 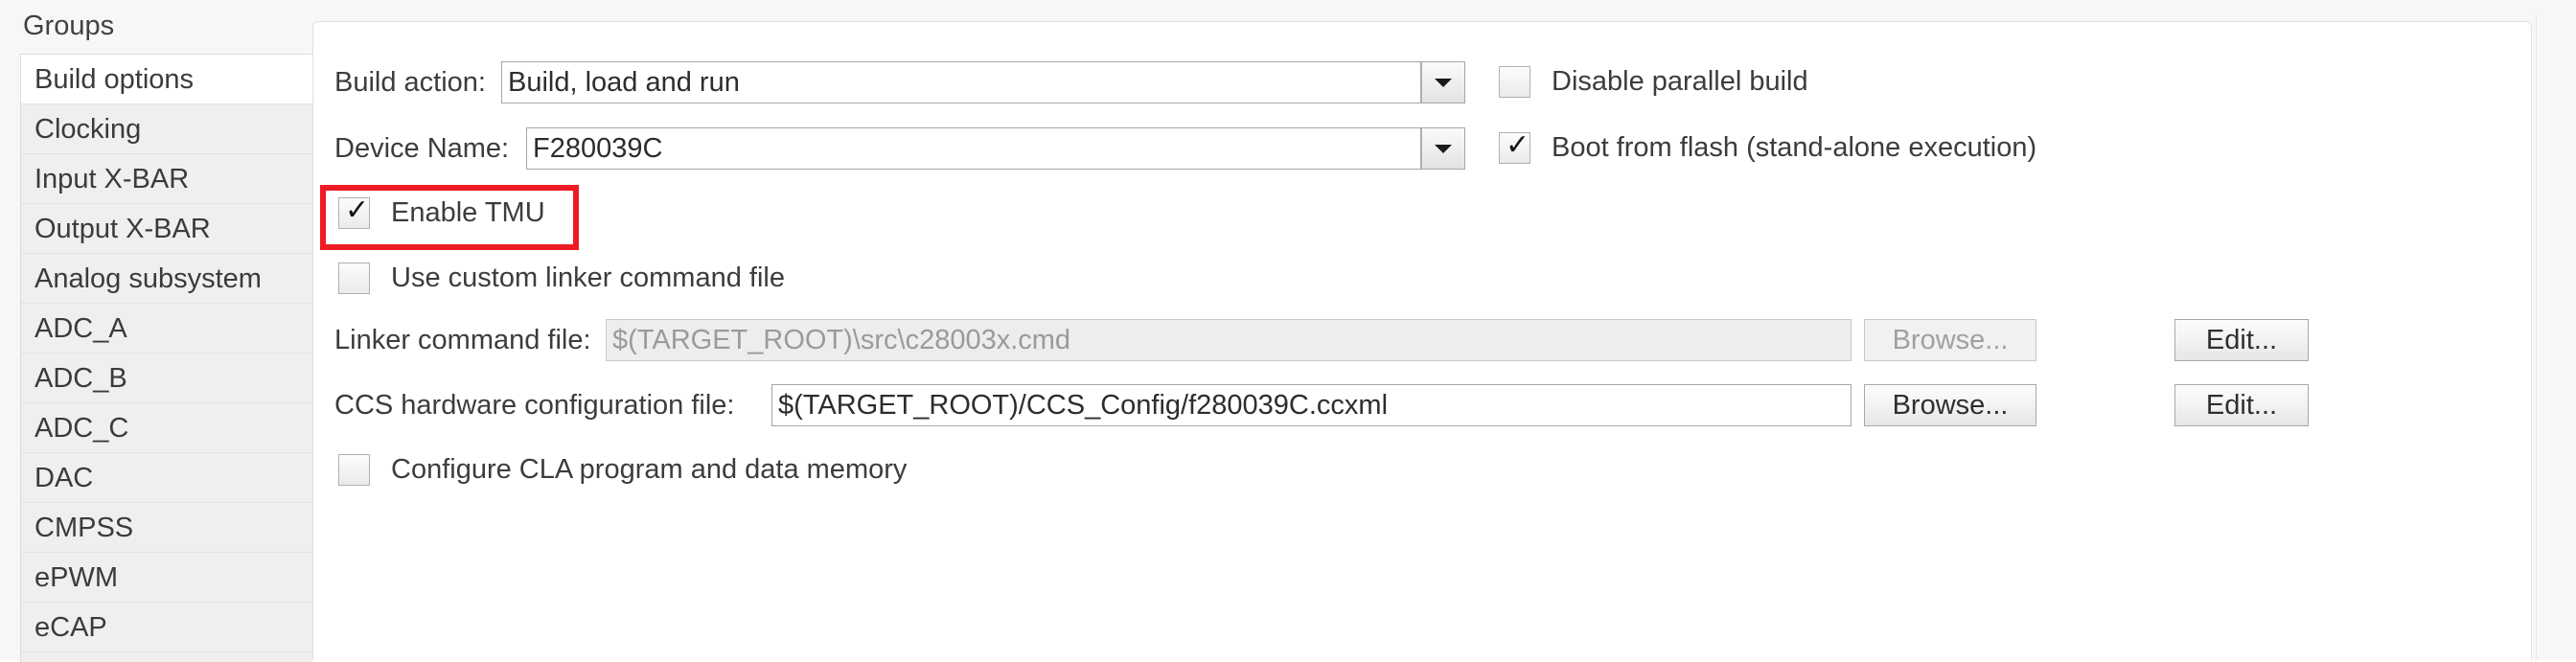 What do you see at coordinates (534, 405) in the screenshot?
I see `ccs-hardware-config-label: CCS hardware configuration file:` at bounding box center [534, 405].